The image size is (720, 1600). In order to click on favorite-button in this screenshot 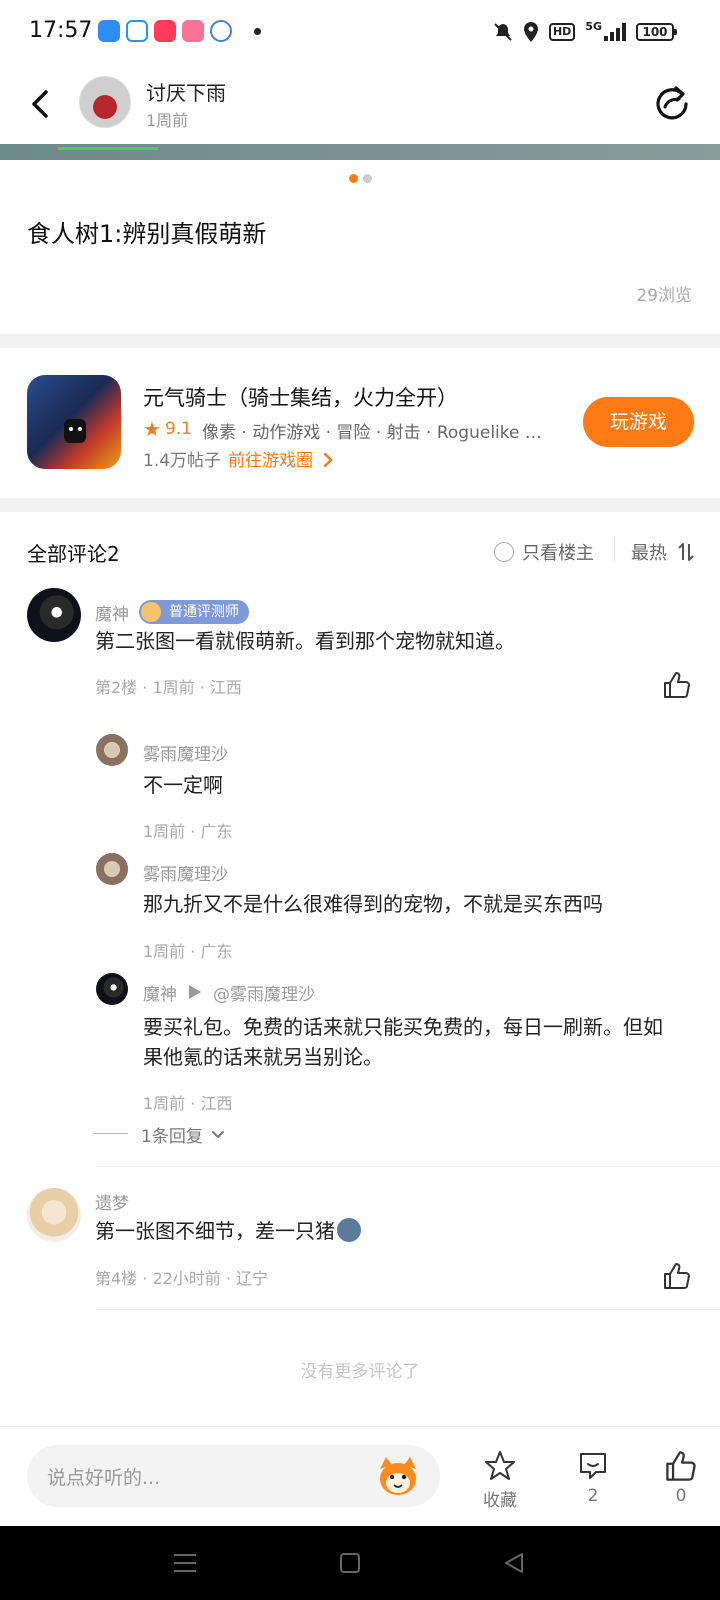, I will do `click(500, 1468)`.